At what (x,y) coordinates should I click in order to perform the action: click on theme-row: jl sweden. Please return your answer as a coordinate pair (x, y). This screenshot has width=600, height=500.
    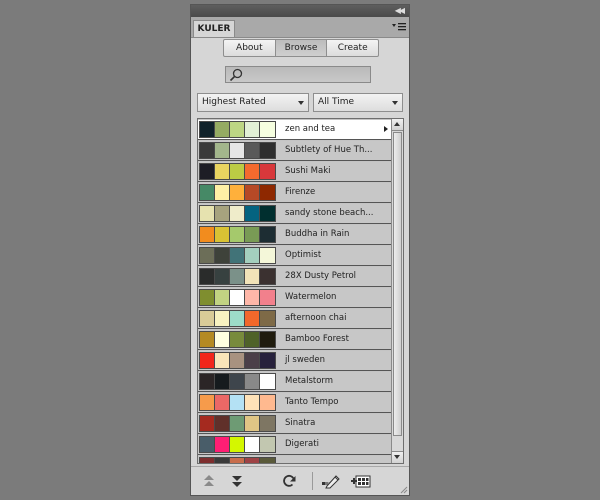
    Looking at the image, I should click on (294, 361).